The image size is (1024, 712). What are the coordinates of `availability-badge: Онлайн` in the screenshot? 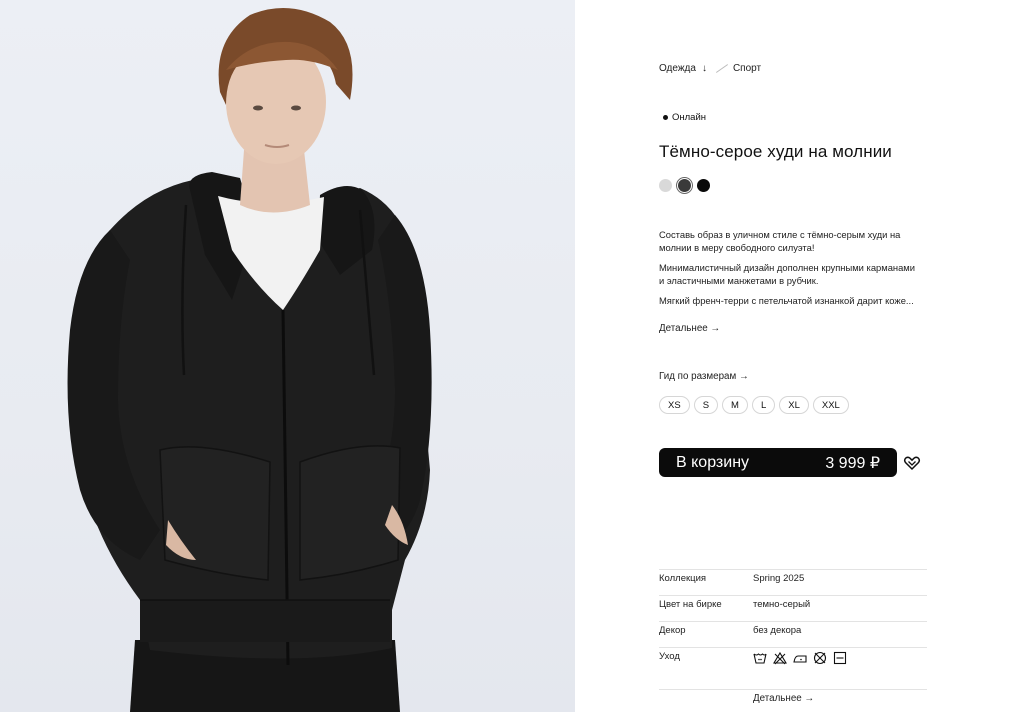 It's located at (684, 117).